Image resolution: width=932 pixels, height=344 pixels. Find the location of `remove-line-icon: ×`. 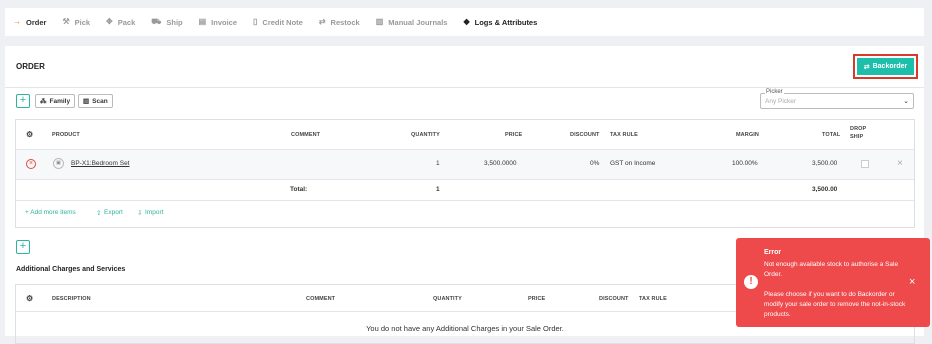

remove-line-icon: × is located at coordinates (31, 164).